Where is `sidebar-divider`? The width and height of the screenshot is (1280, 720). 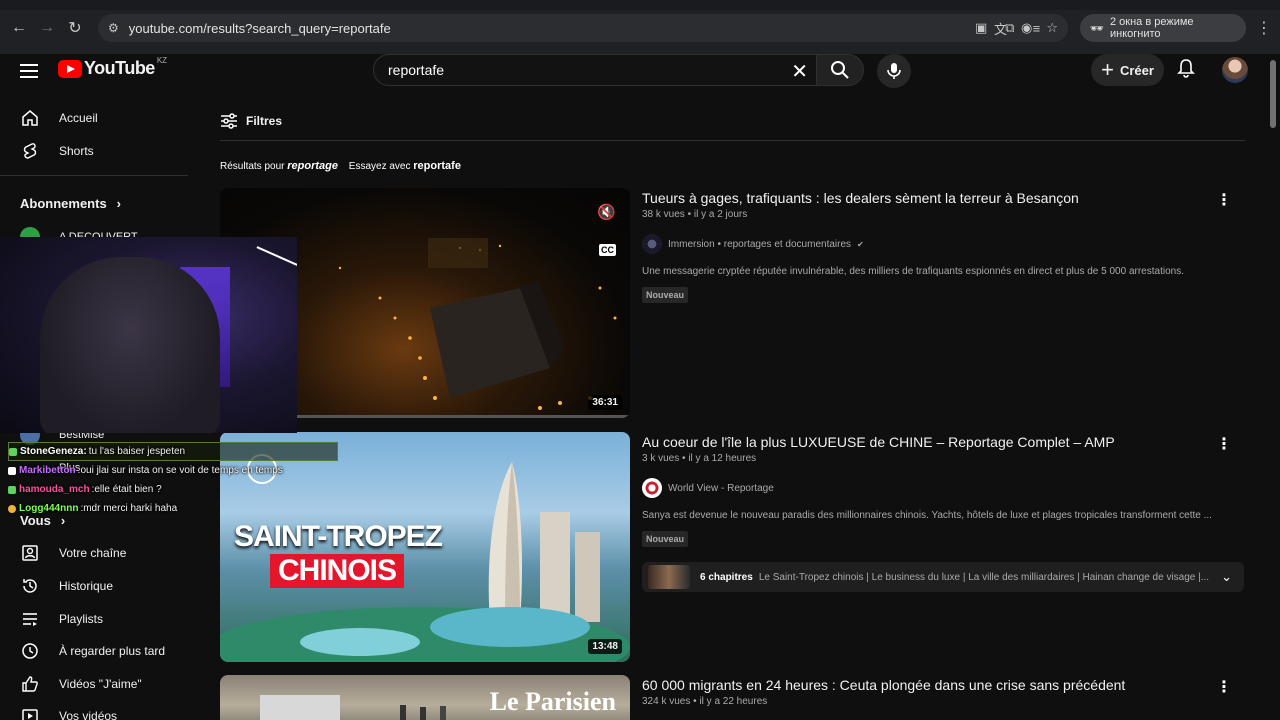
sidebar-divider is located at coordinates (94, 175).